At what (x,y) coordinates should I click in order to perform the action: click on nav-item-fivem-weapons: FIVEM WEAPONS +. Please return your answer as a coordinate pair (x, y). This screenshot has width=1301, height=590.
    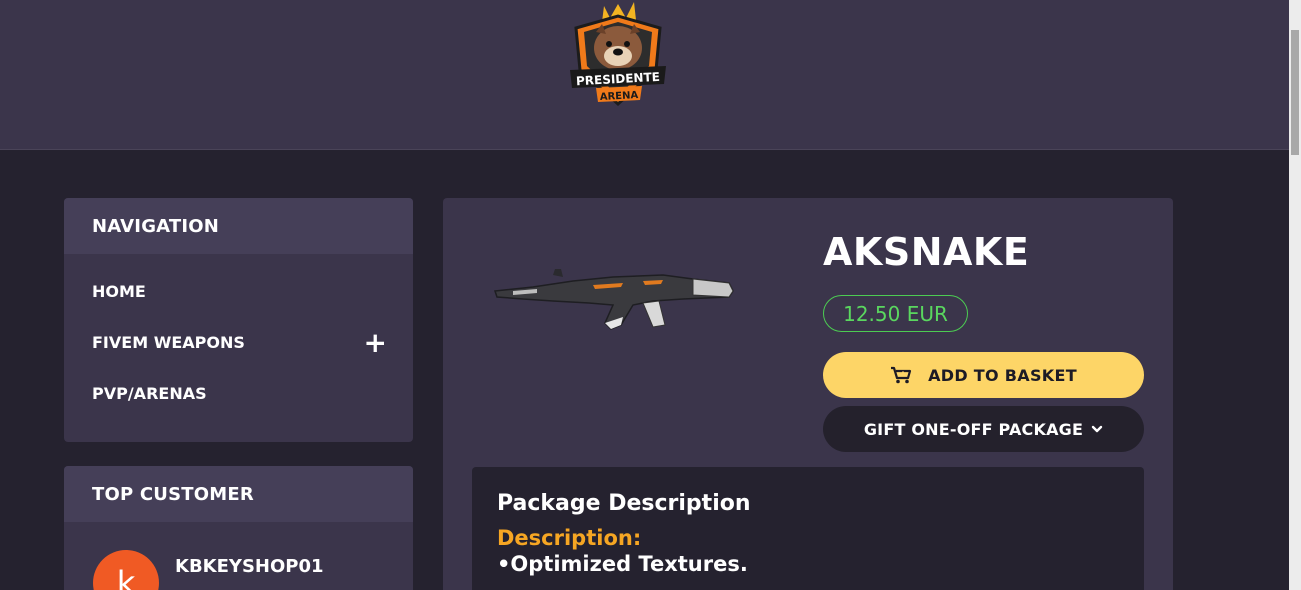
    Looking at the image, I should click on (238, 342).